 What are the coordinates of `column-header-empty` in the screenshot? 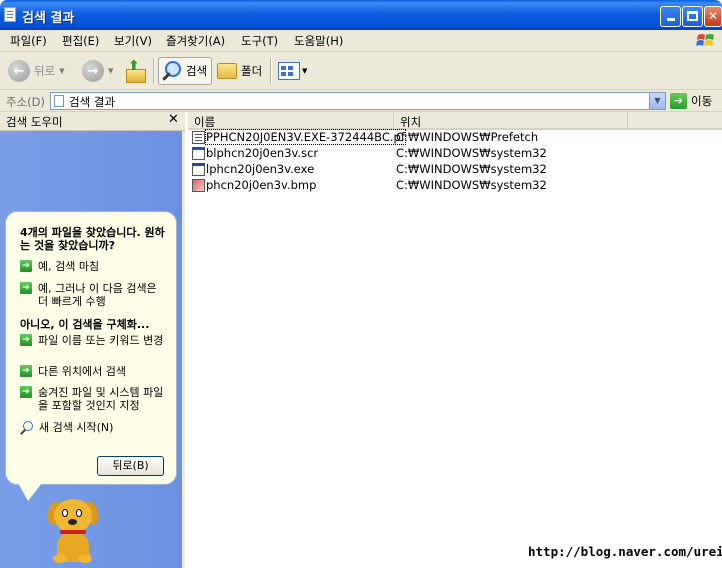 It's located at (675, 121).